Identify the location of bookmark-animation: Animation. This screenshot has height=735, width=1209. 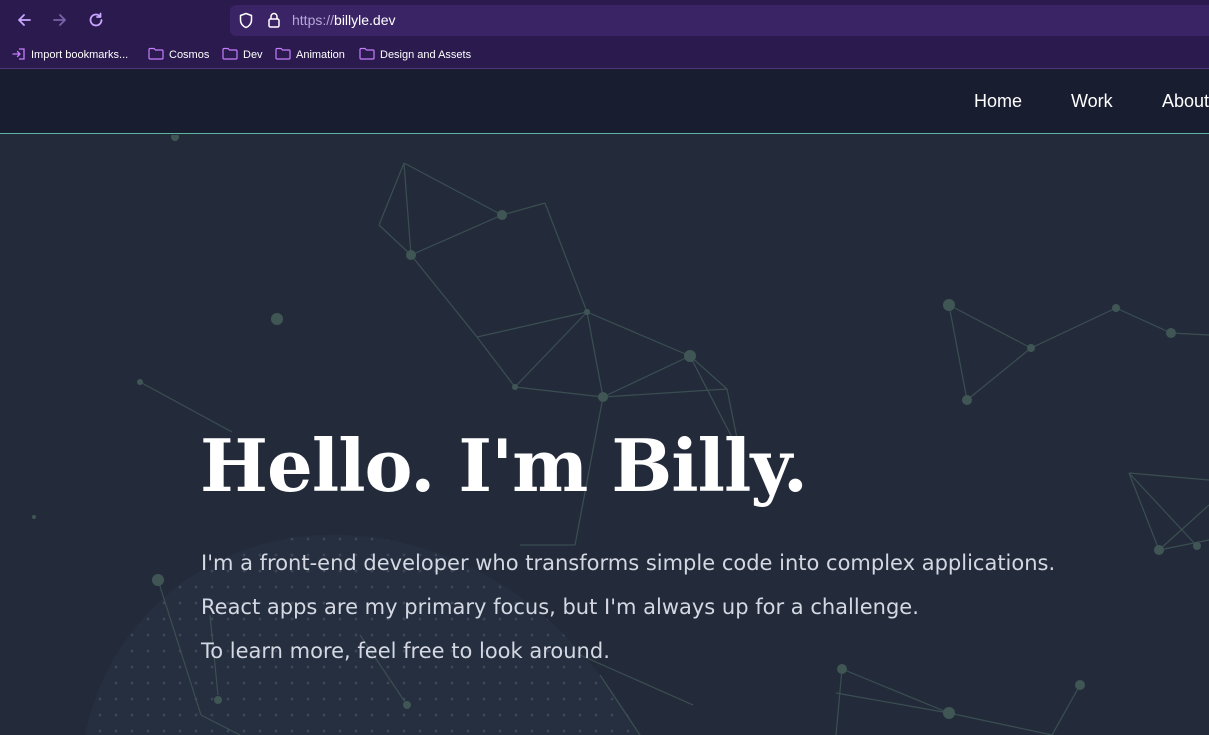
(310, 55).